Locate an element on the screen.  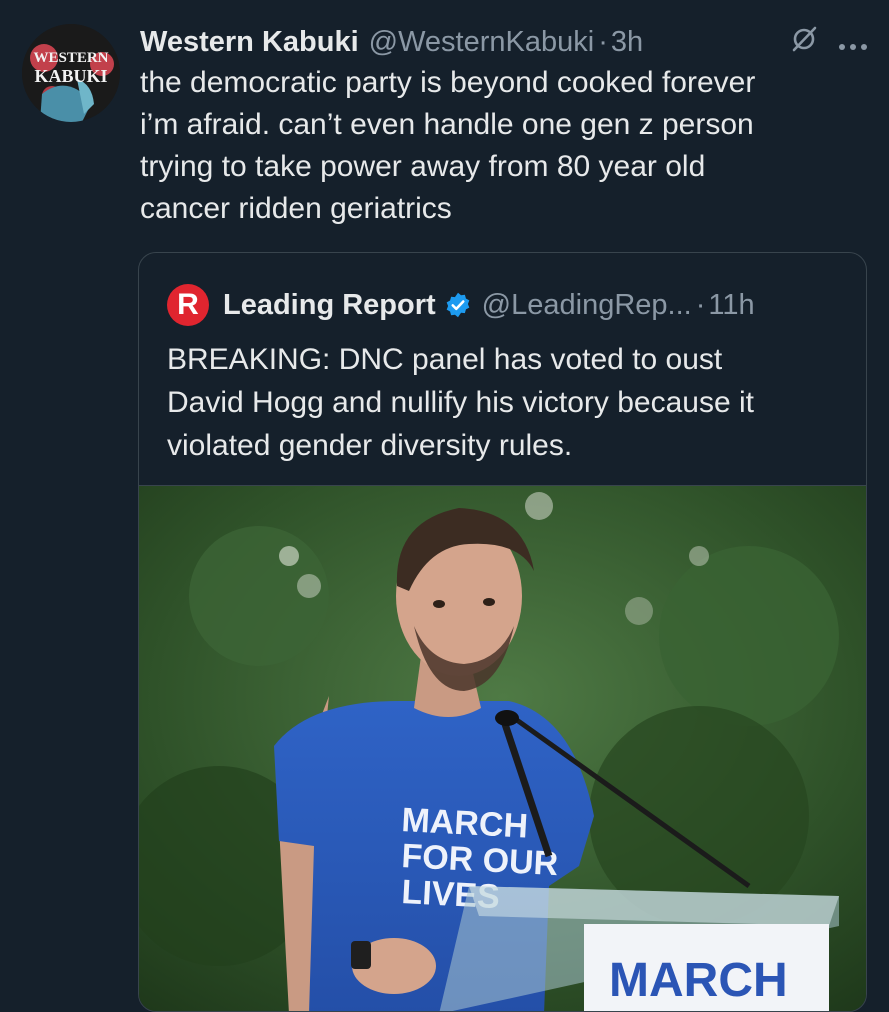
logo-letter: R is located at coordinates (188, 304).